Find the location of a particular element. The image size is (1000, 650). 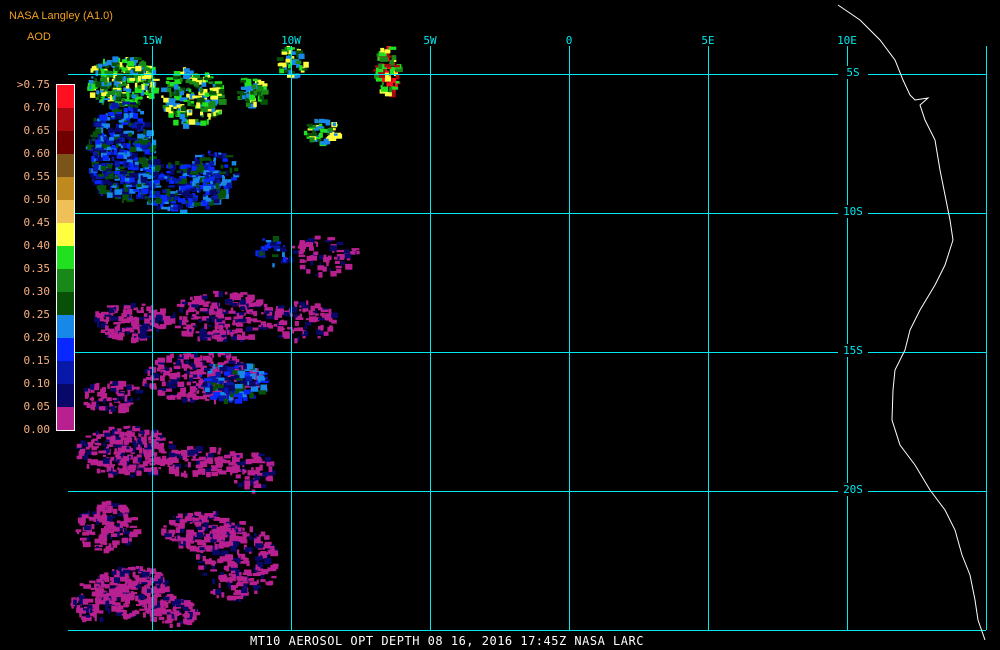

color-scale-bar is located at coordinates (65, 257).